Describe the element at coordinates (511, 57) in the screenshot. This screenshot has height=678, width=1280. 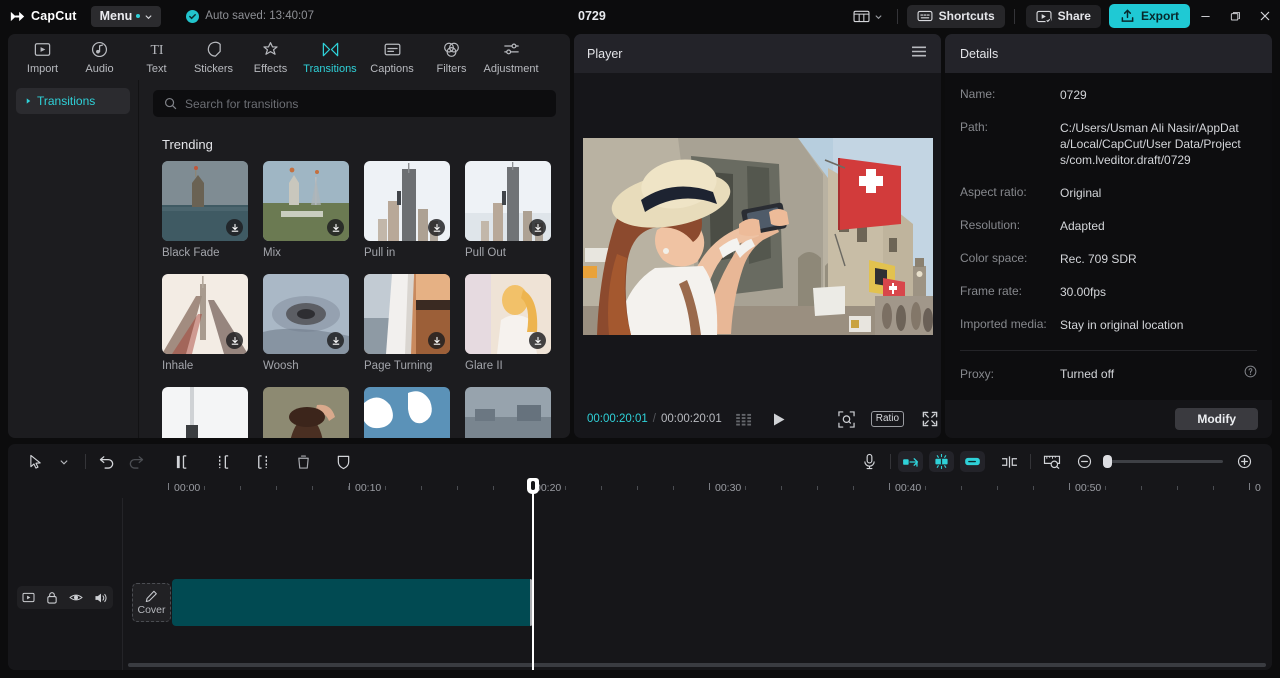
I see `category-adjustment: Adjustment` at that location.